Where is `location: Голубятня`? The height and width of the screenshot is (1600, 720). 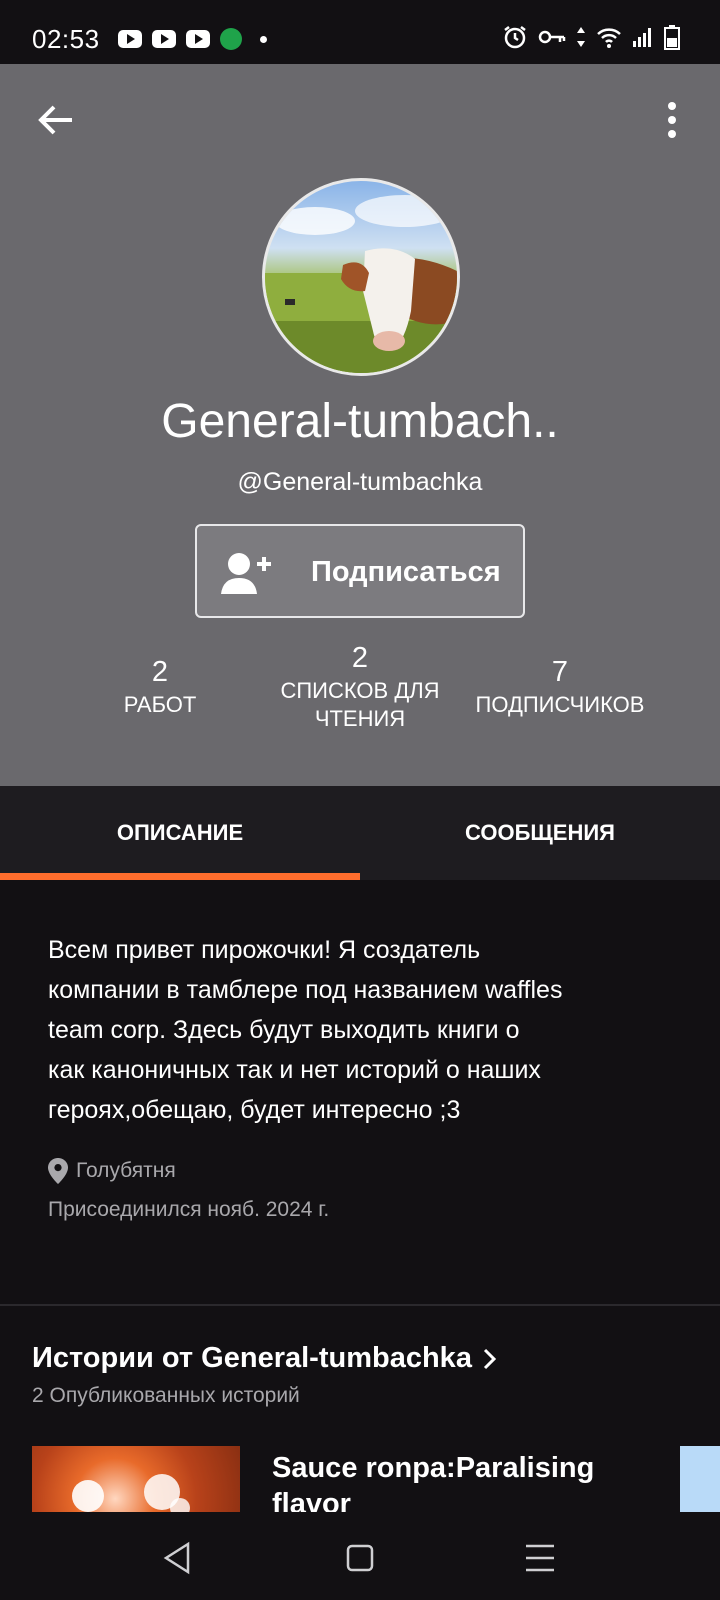
location: Голубятня is located at coordinates (112, 1171).